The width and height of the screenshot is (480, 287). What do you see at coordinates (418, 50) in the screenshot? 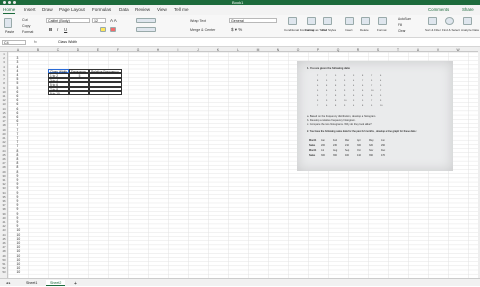
I see `column-header-u: U` at bounding box center [418, 50].